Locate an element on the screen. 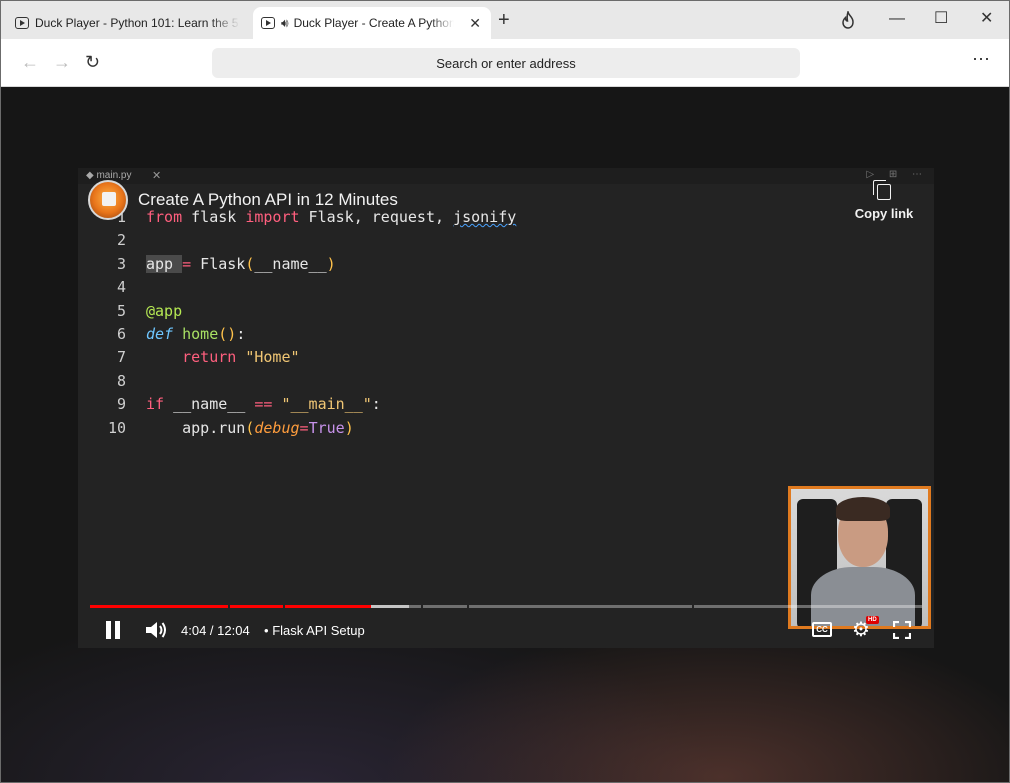  minimize-button: — is located at coordinates (897, 19).